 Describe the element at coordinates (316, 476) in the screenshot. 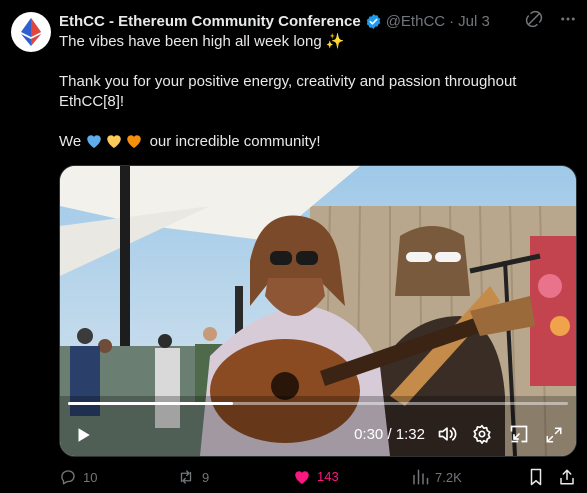

I see `like-button: 143` at that location.